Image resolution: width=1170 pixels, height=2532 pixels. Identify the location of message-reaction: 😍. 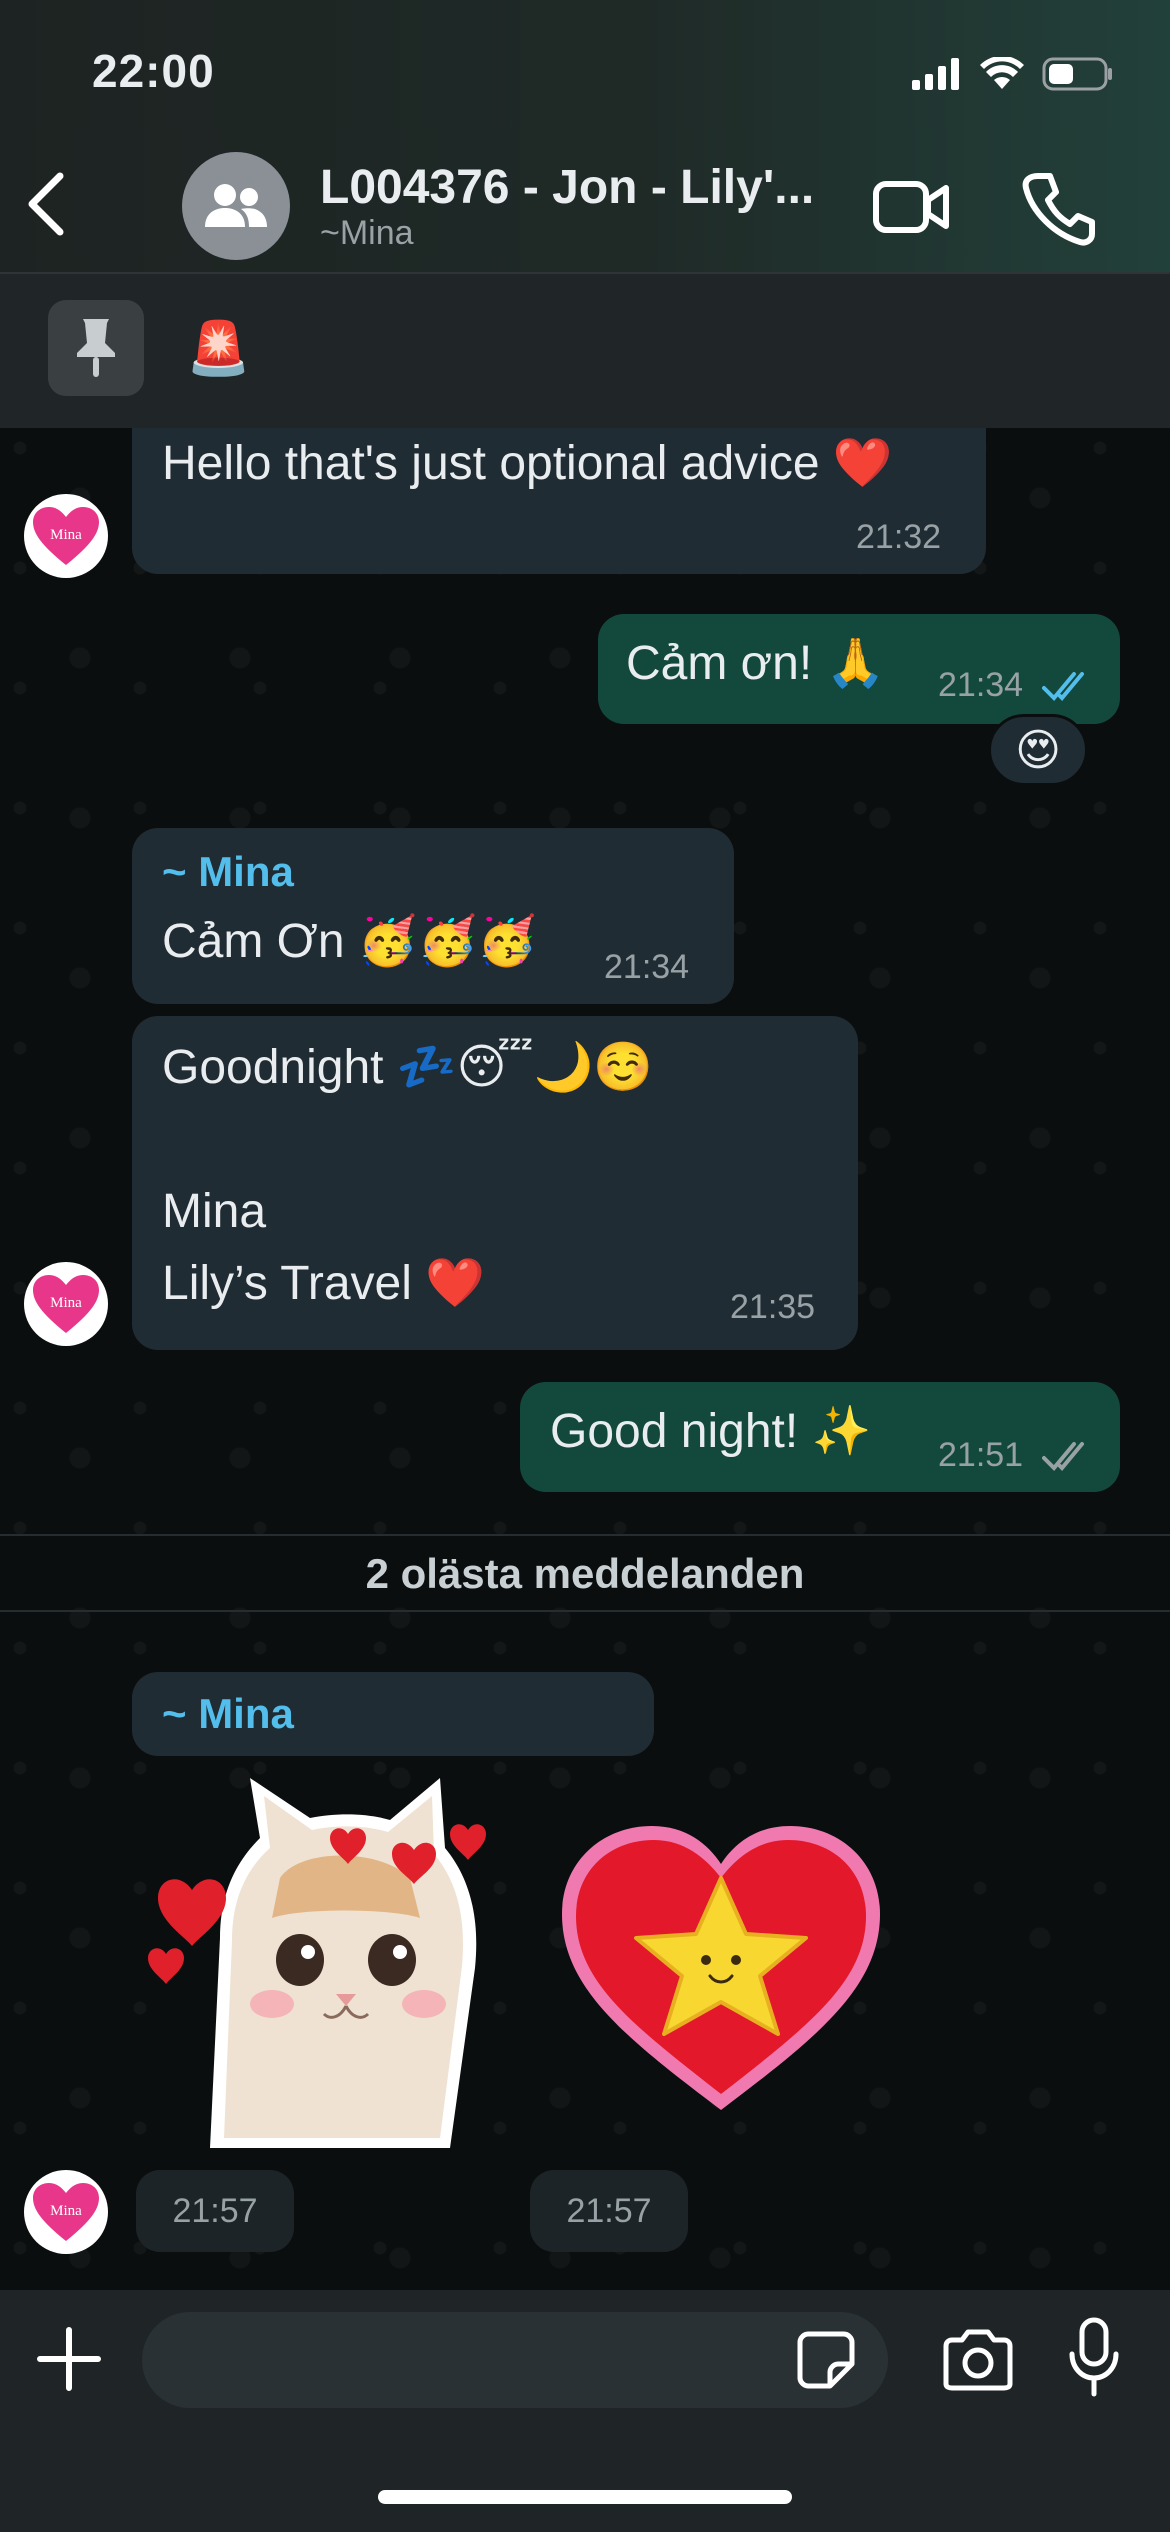
(1038, 750).